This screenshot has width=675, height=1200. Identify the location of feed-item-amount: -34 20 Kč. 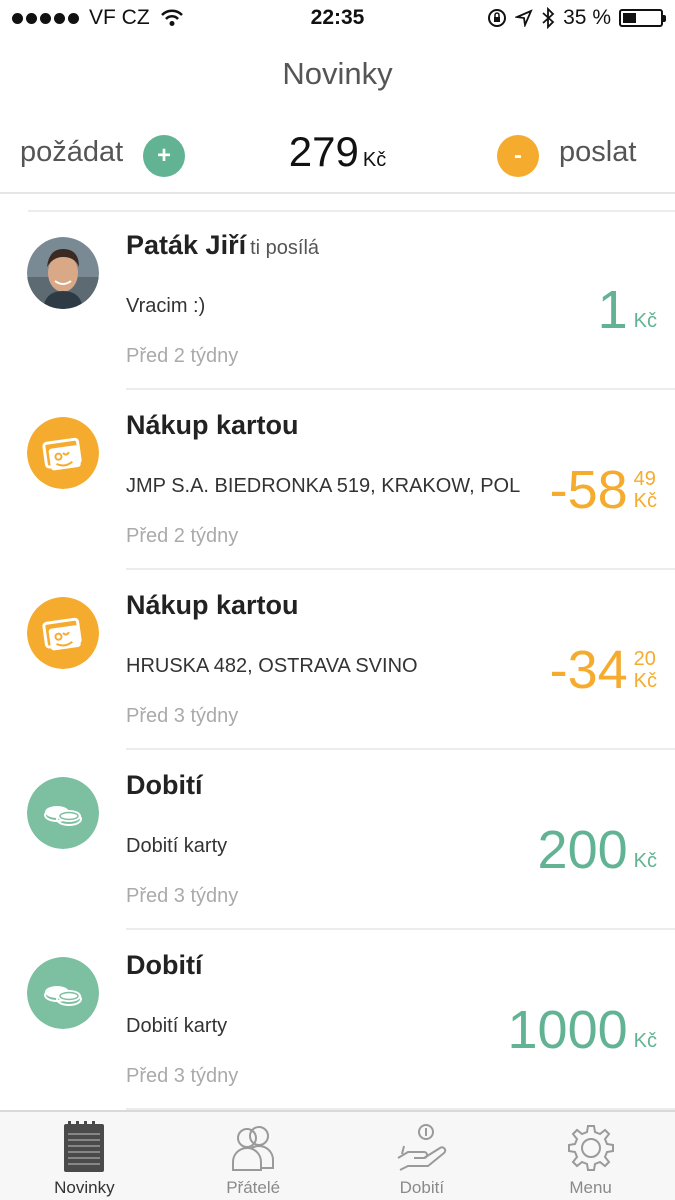
(603, 670).